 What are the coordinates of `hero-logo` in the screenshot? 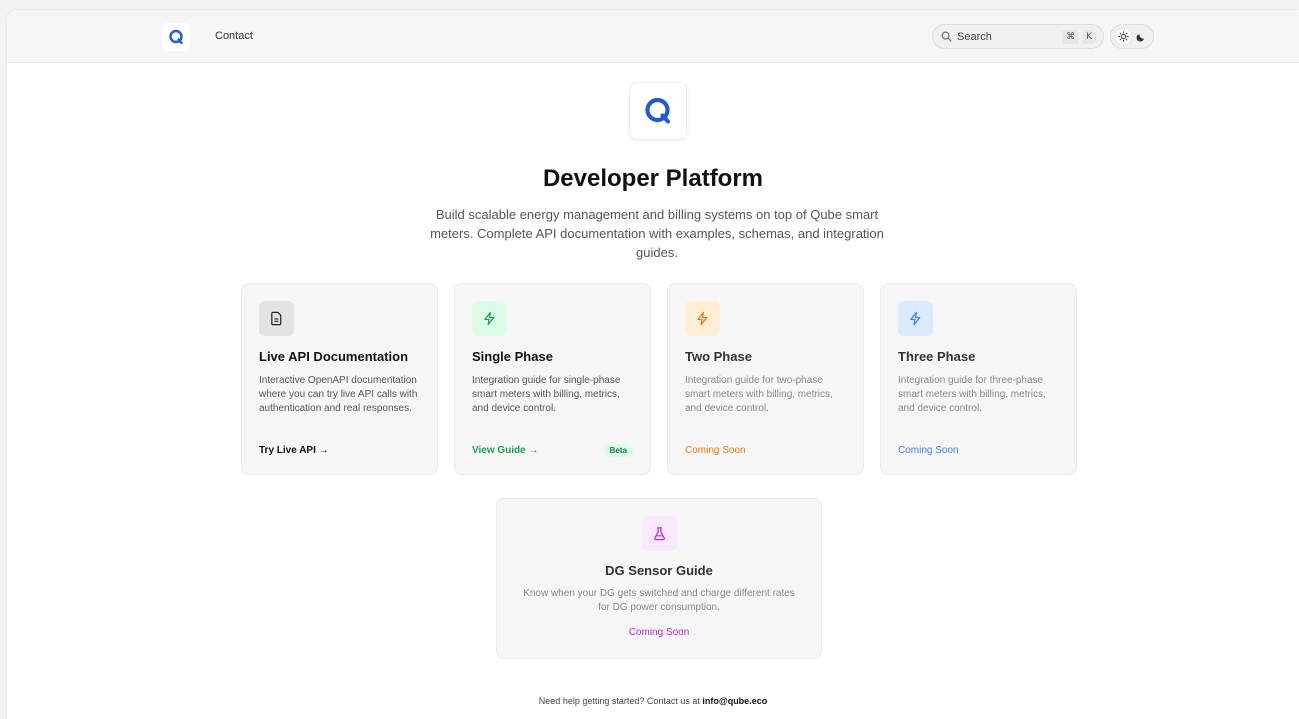 It's located at (658, 111).